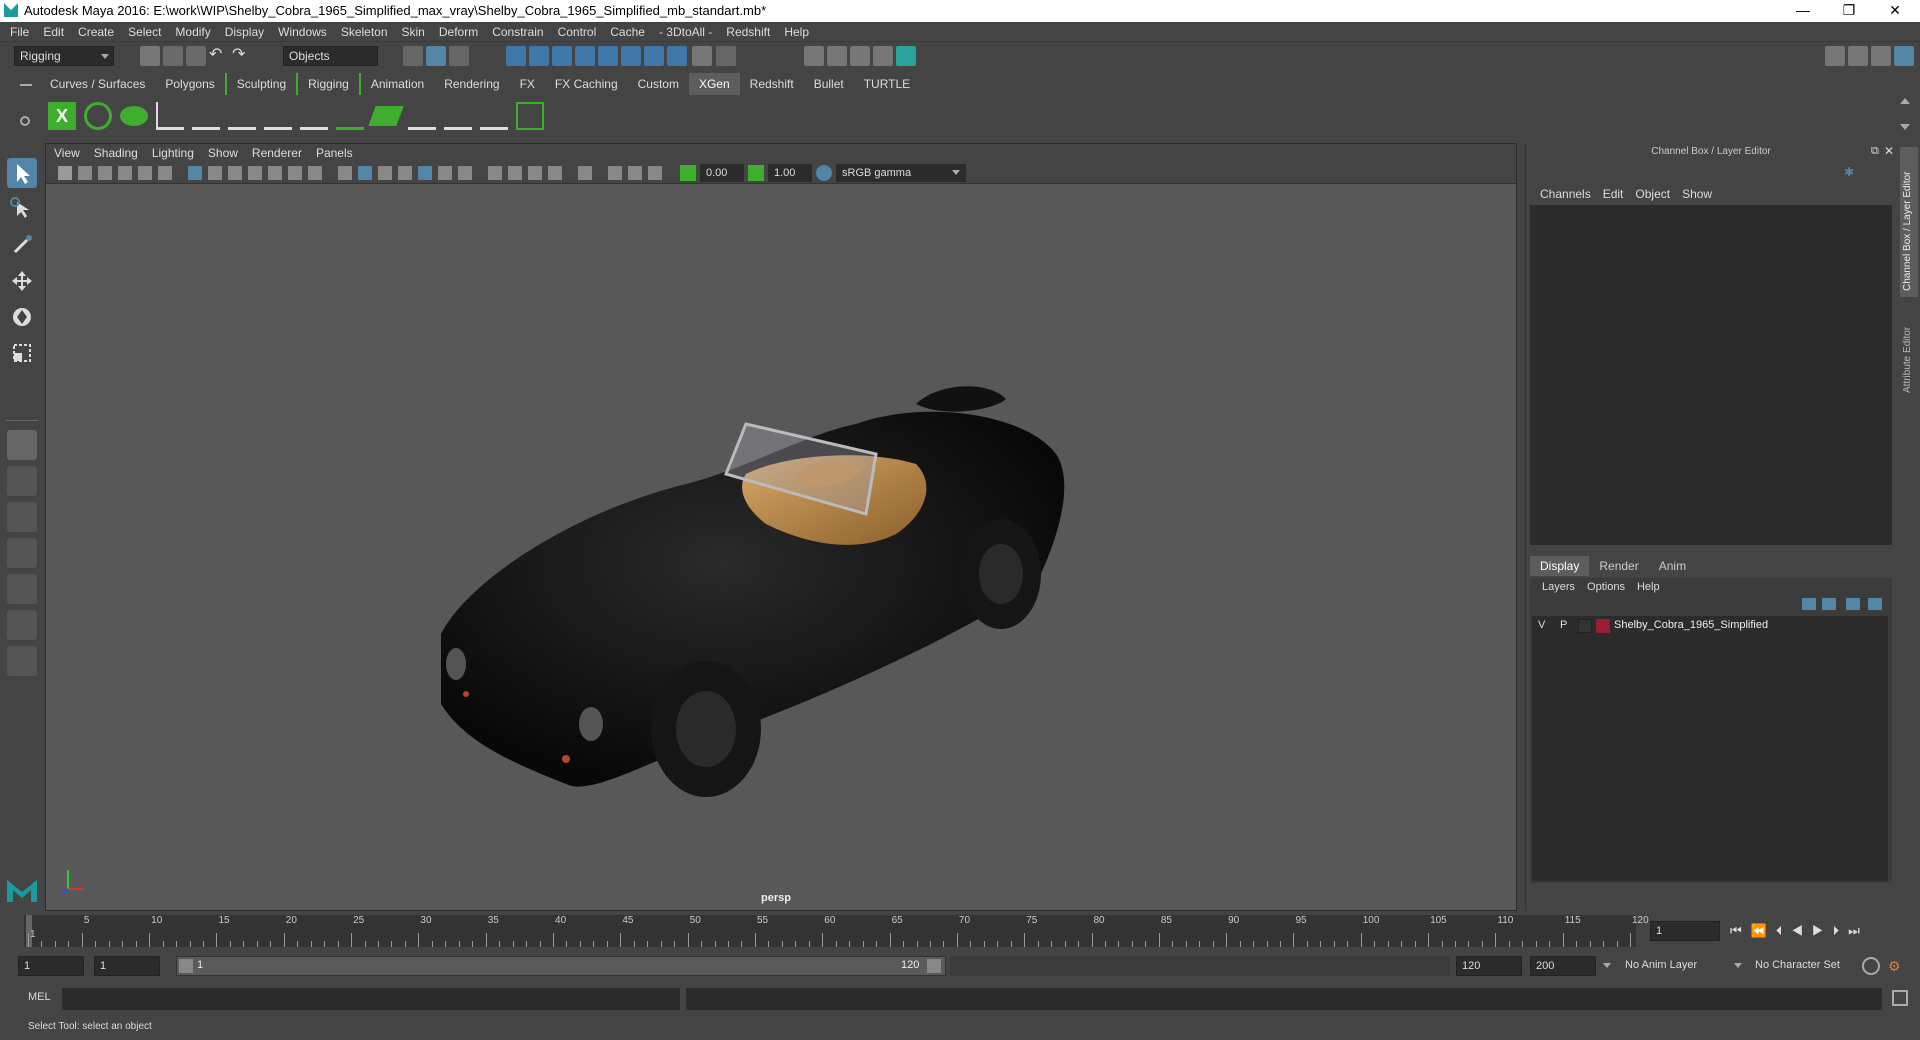  Describe the element at coordinates (242, 116) in the screenshot. I see `xgen-place-guide-icon` at that location.